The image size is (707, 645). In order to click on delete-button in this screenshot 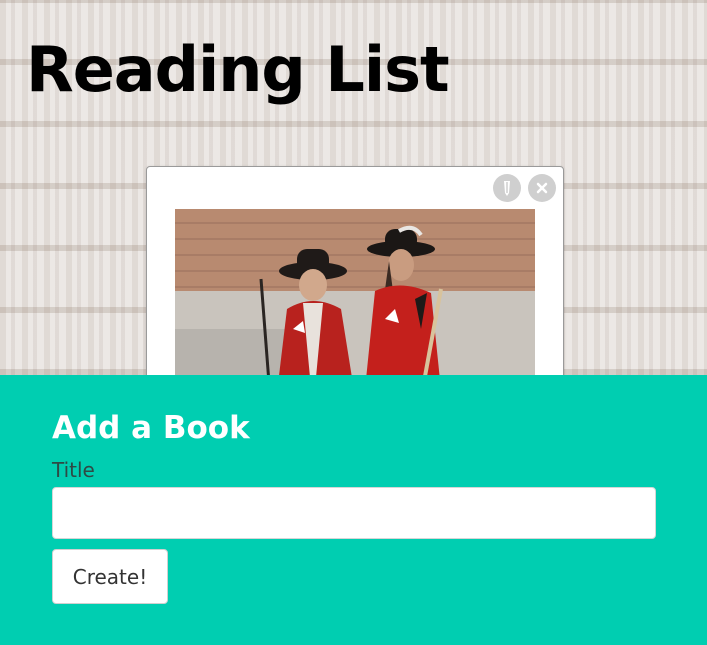, I will do `click(542, 188)`.